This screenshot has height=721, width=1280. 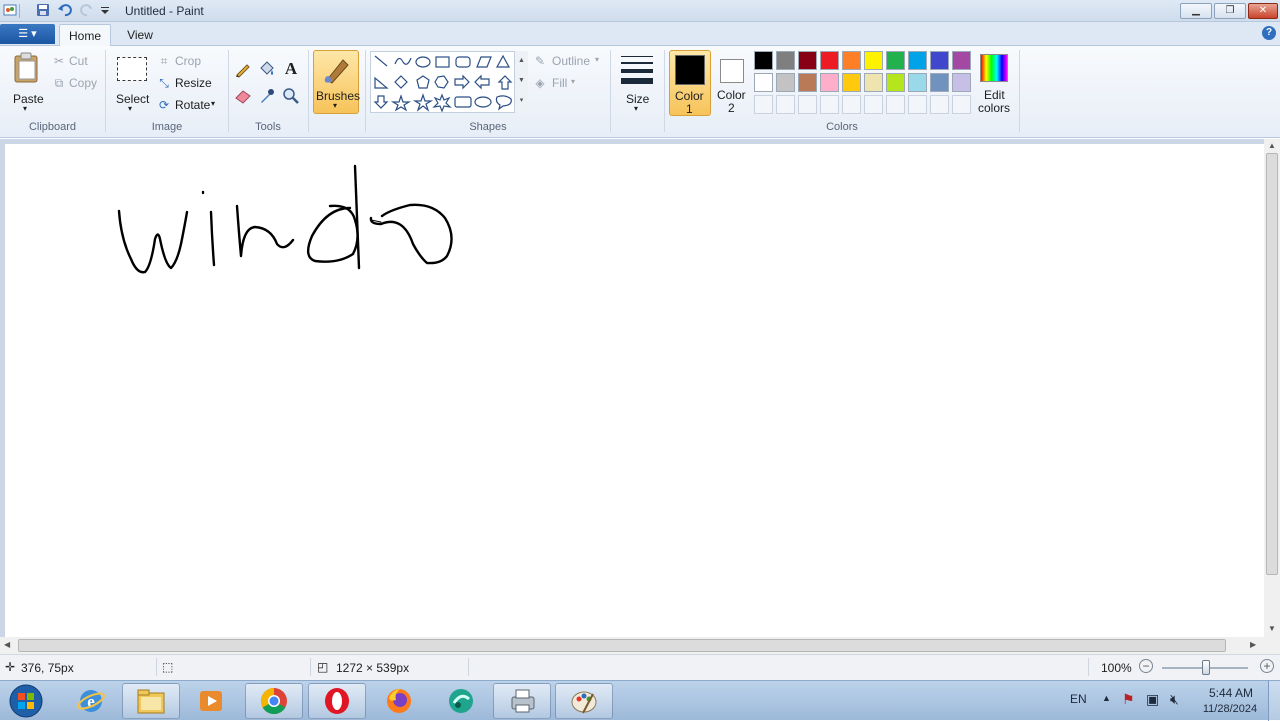 I want to click on undo-icon, so click(x=65, y=11).